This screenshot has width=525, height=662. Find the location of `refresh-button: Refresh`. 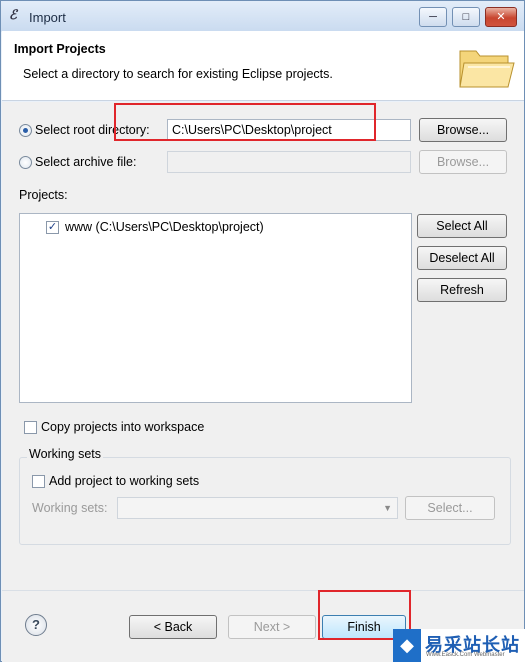

refresh-button: Refresh is located at coordinates (462, 290).